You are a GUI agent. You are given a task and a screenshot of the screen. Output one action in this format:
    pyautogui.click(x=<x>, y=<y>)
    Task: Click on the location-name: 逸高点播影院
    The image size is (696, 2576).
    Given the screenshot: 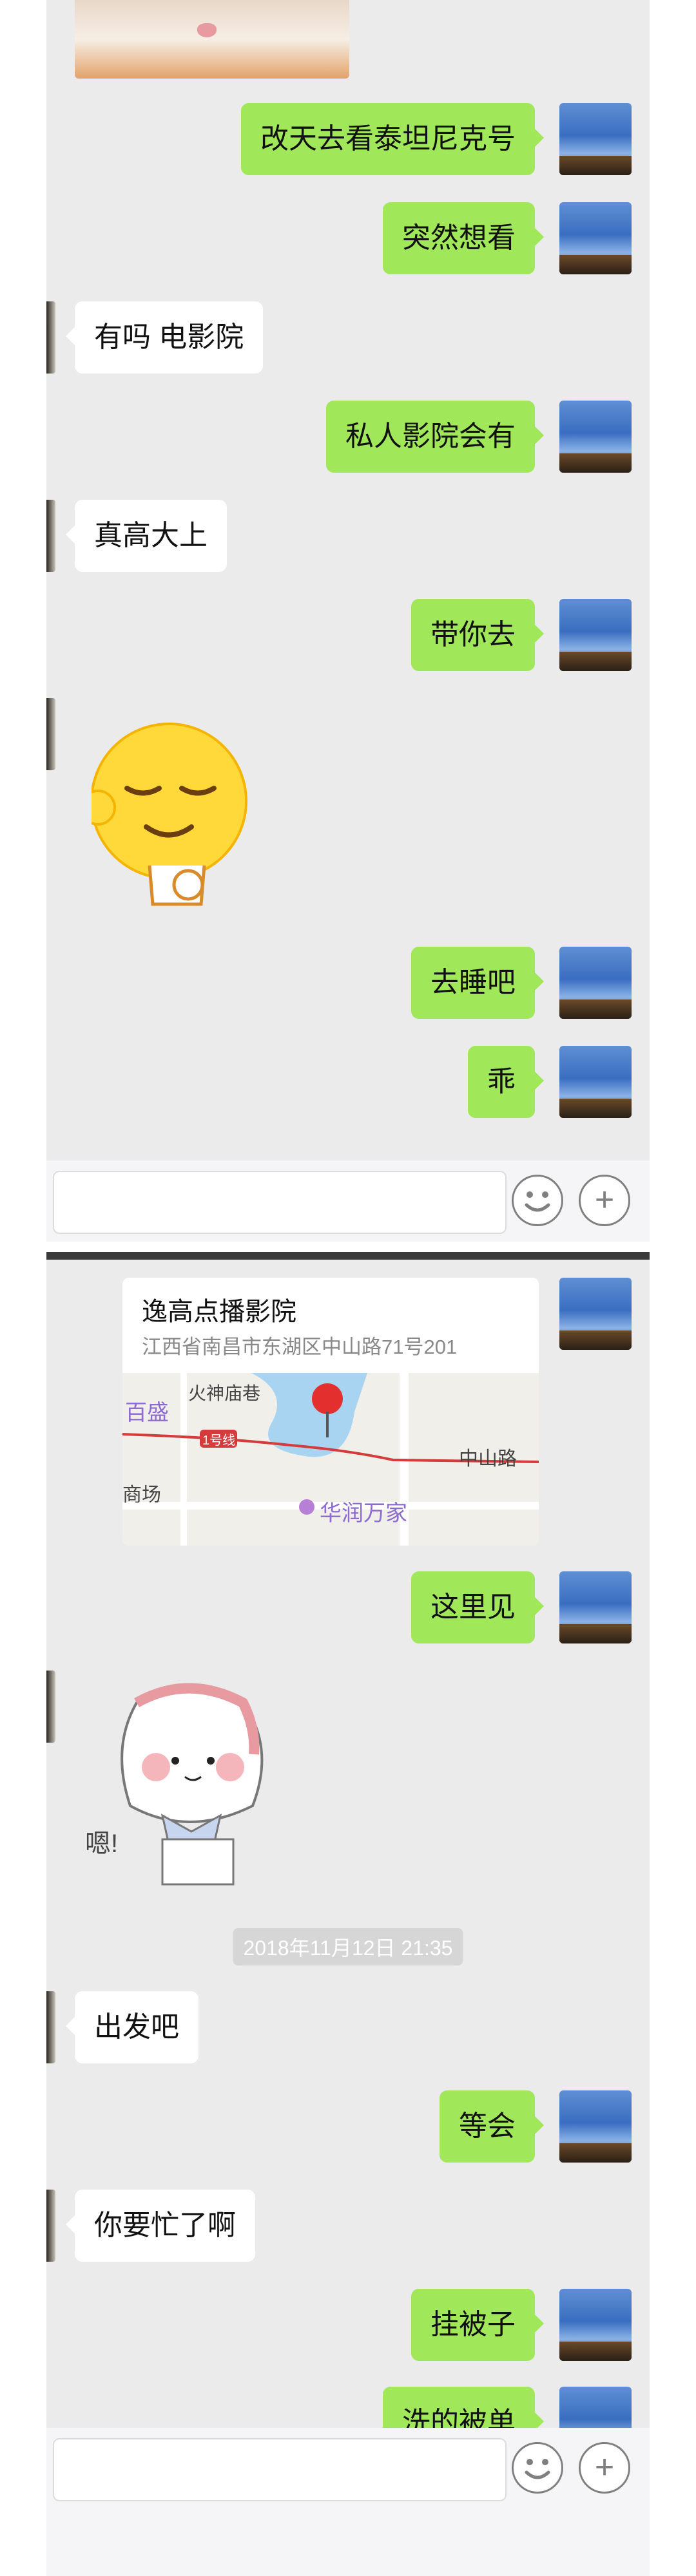 What is the action you would take?
    pyautogui.click(x=219, y=1312)
    